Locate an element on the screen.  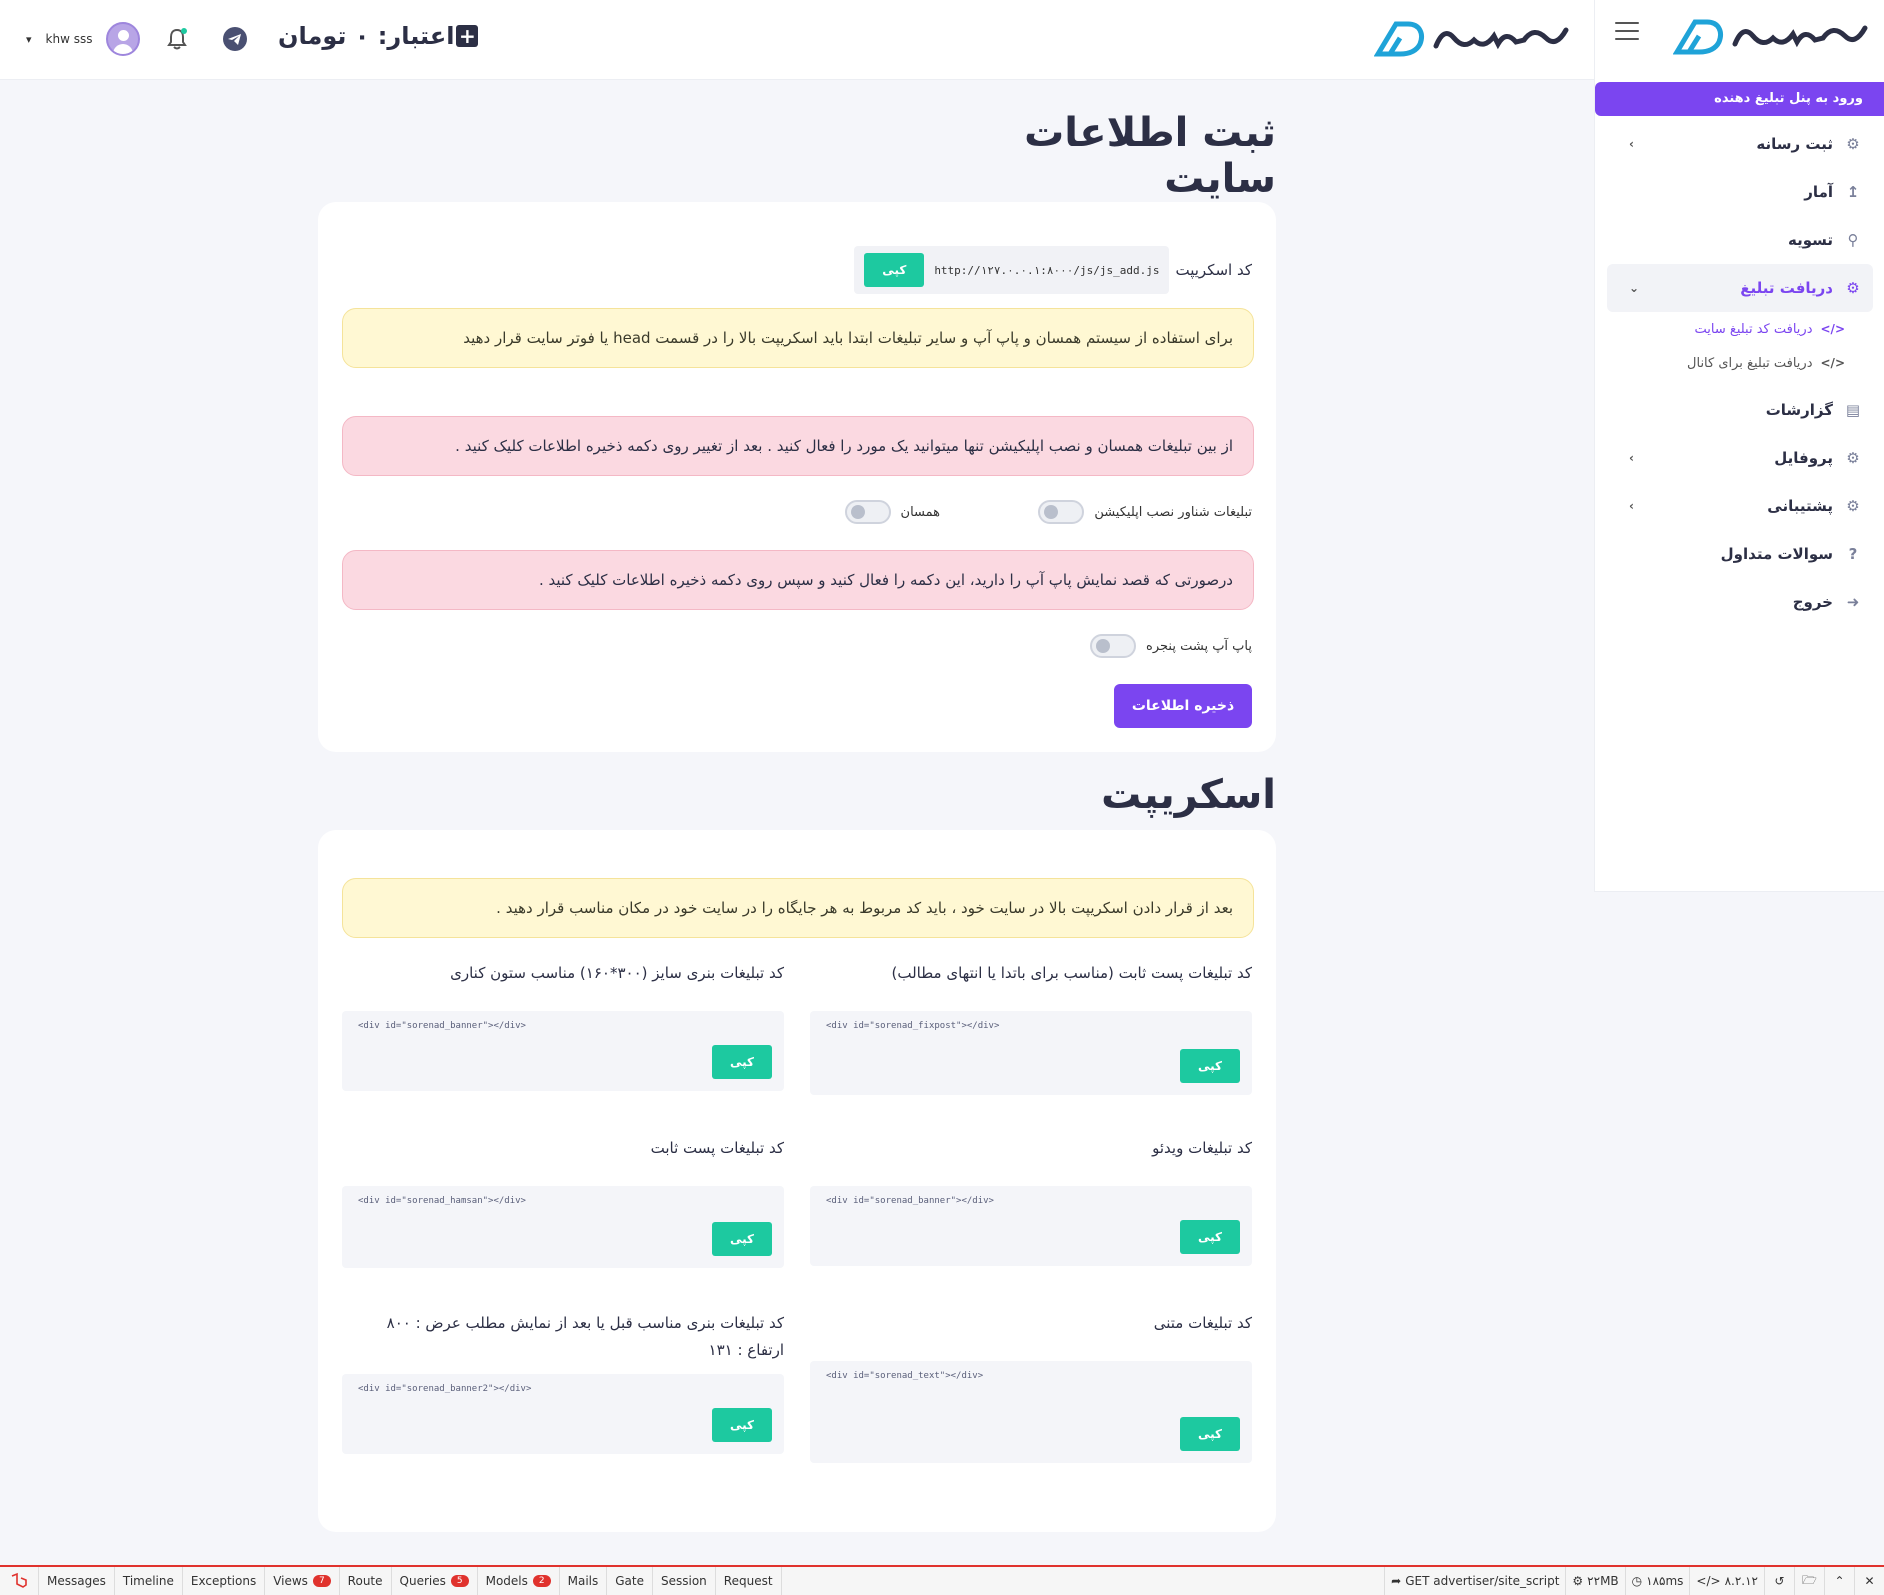
debug-tab-route: Route is located at coordinates (366, 1581).